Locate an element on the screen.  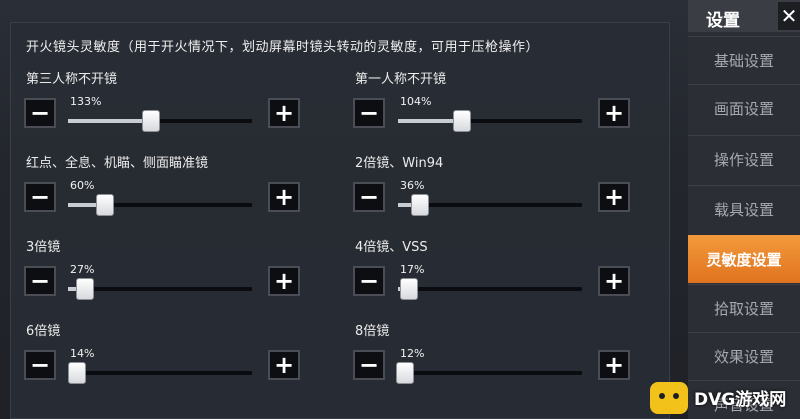
slider-label: 第一人称不开镜 is located at coordinates (401, 79).